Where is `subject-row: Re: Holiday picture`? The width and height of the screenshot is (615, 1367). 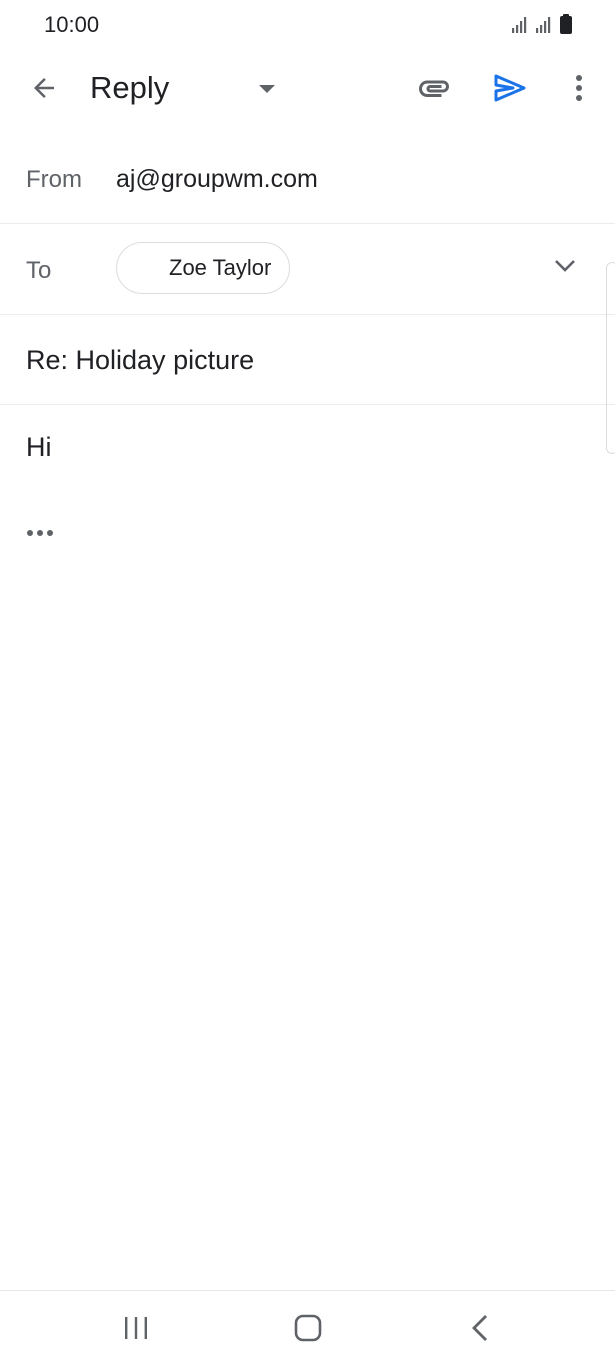 subject-row: Re: Holiday picture is located at coordinates (307, 360).